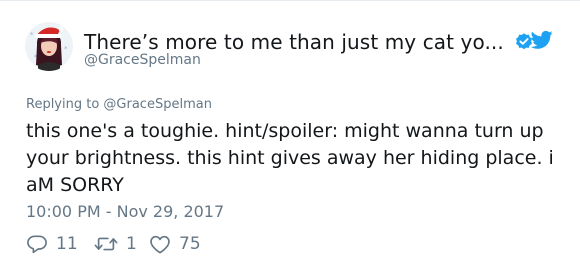  Describe the element at coordinates (131, 244) in the screenshot. I see `retweet-count: 1` at that location.